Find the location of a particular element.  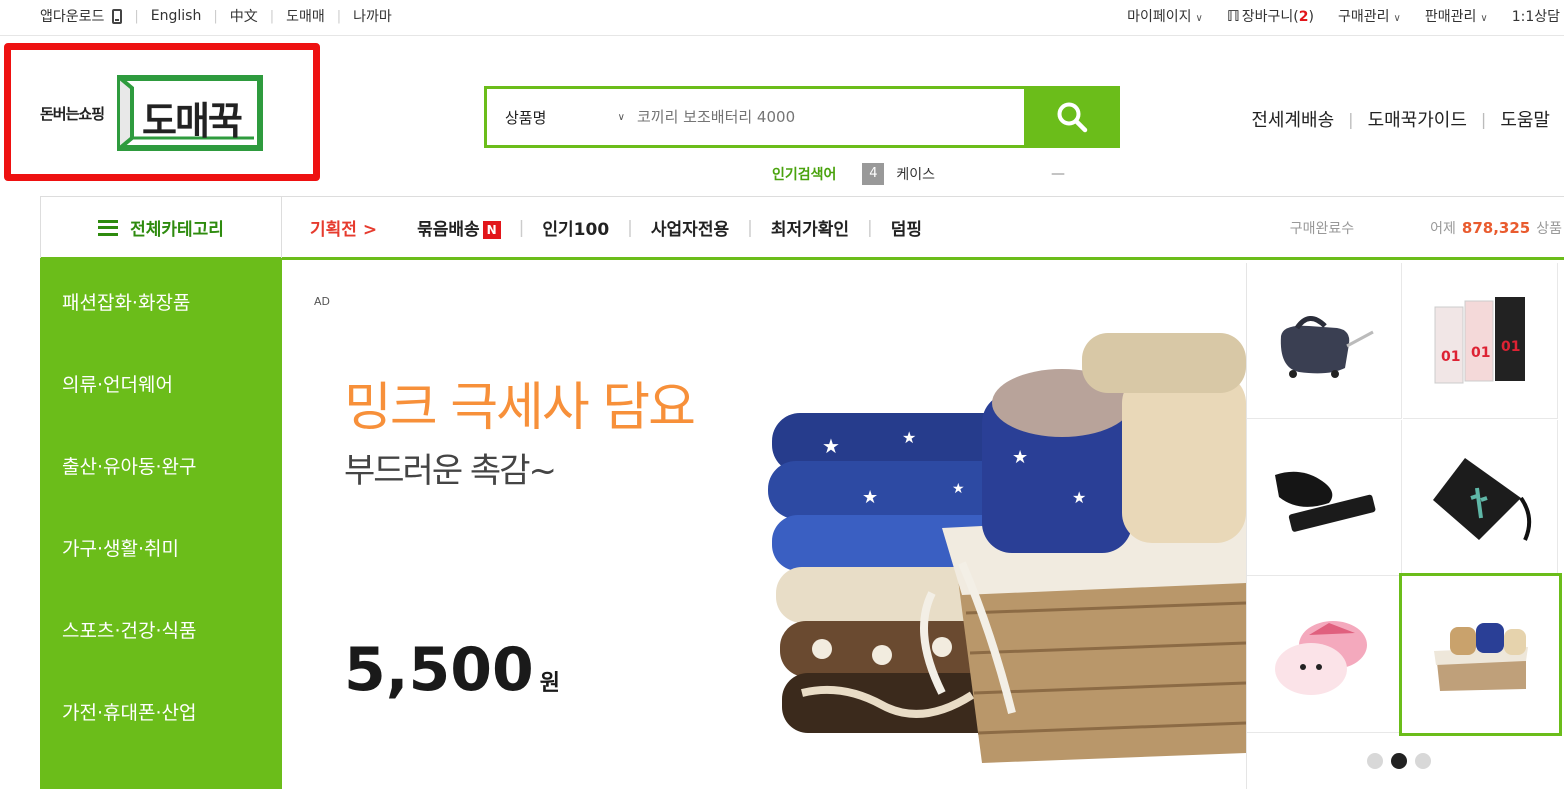

cart-count: 2 is located at coordinates (1303, 17).